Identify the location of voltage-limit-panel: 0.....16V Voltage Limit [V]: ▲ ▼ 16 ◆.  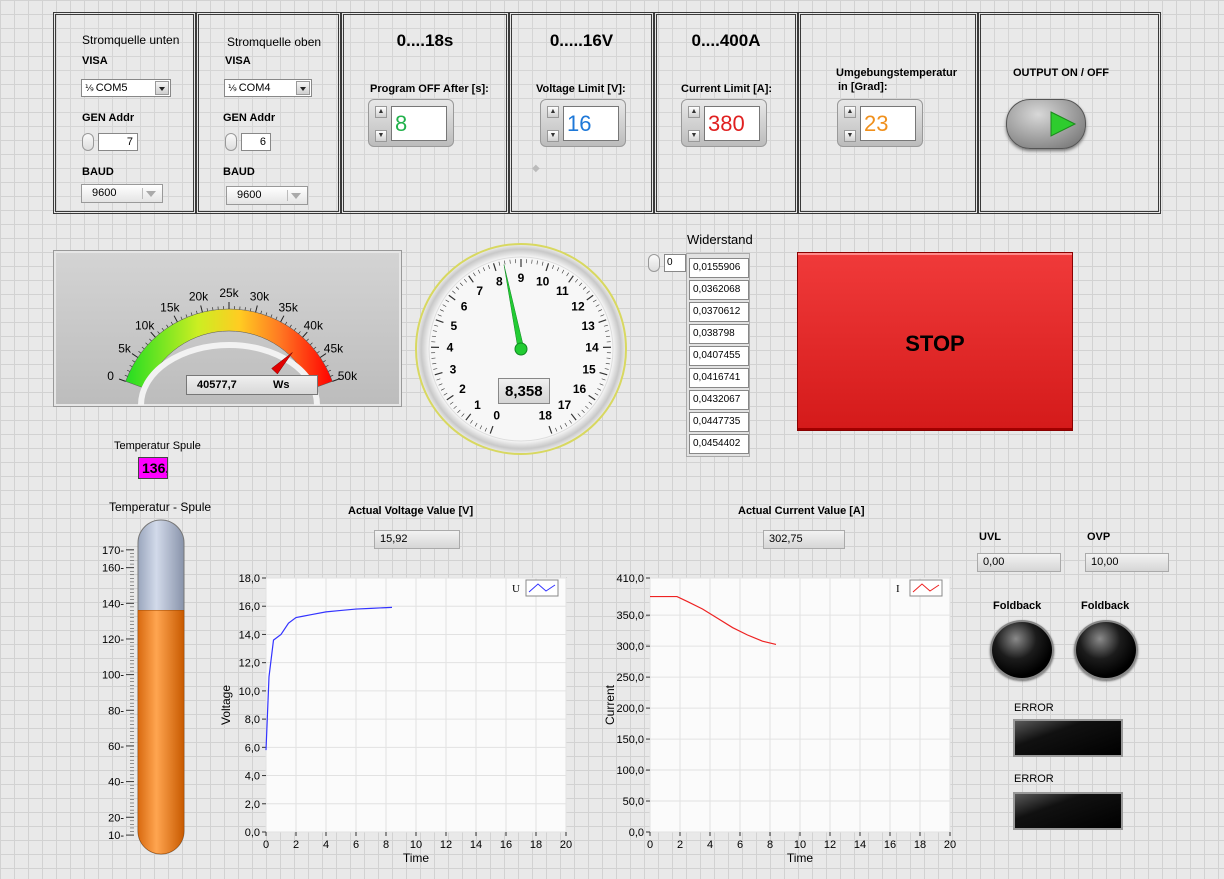
(581, 113).